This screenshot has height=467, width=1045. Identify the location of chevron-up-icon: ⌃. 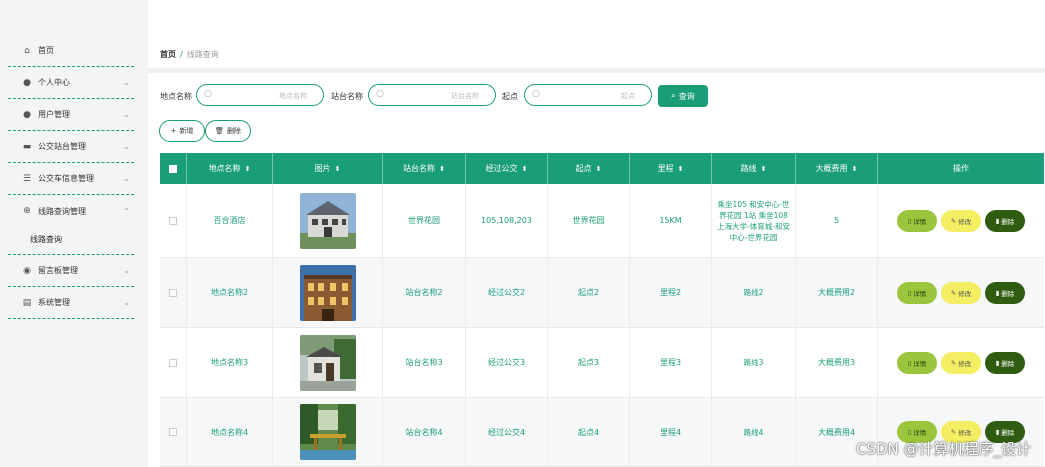
(126, 211).